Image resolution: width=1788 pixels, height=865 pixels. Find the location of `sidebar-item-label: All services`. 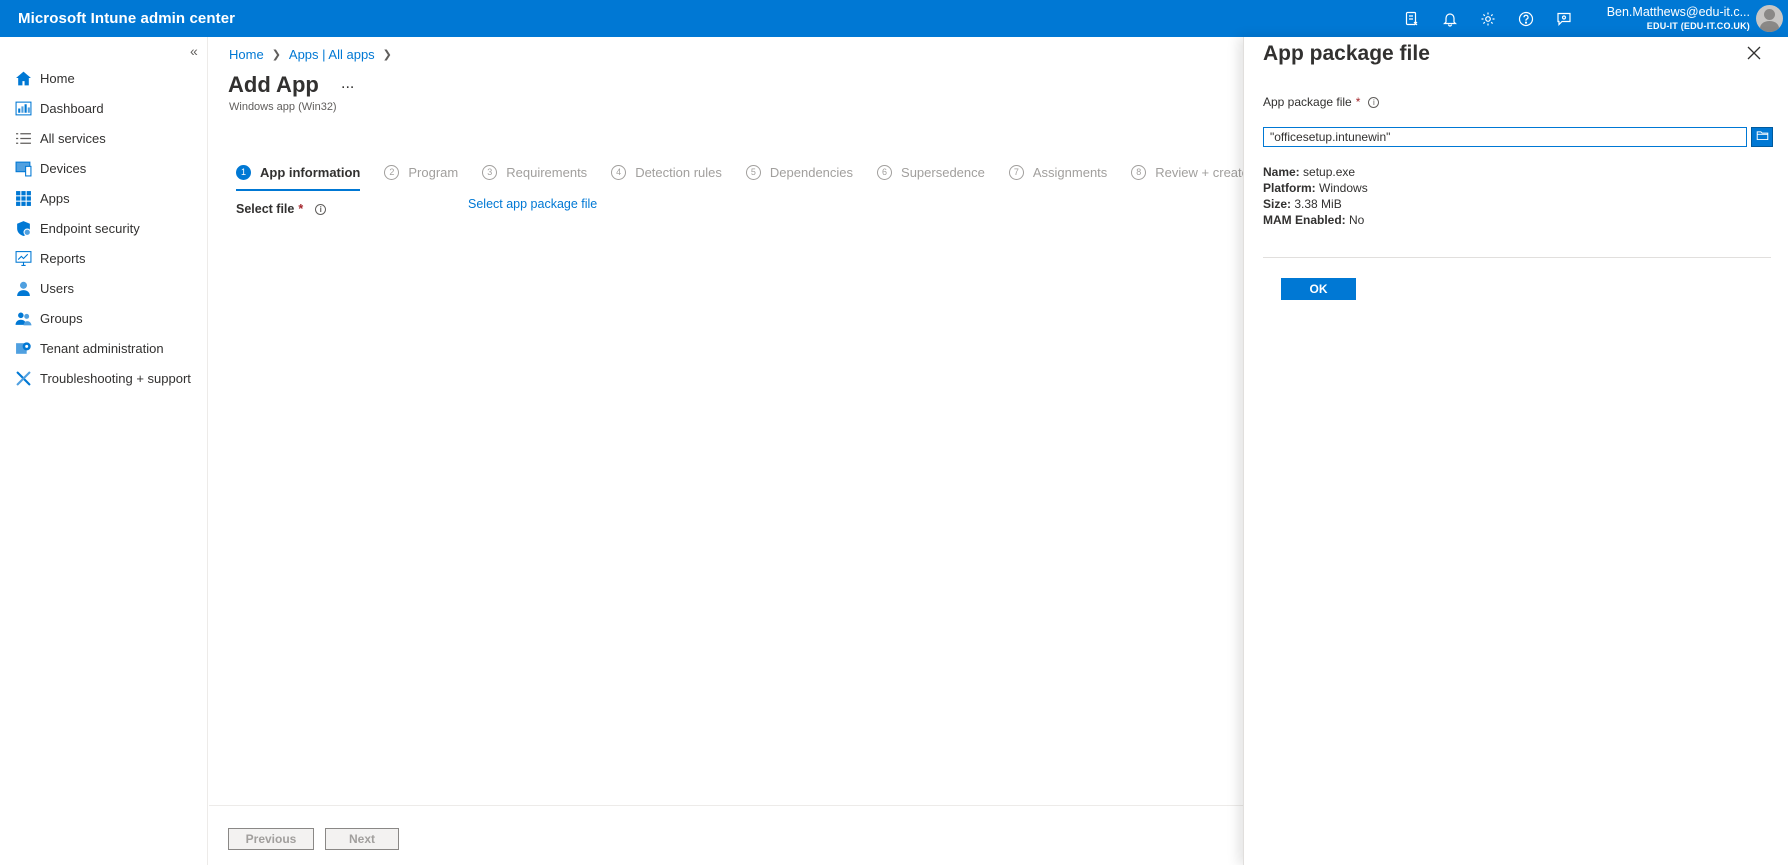

sidebar-item-label: All services is located at coordinates (73, 138).